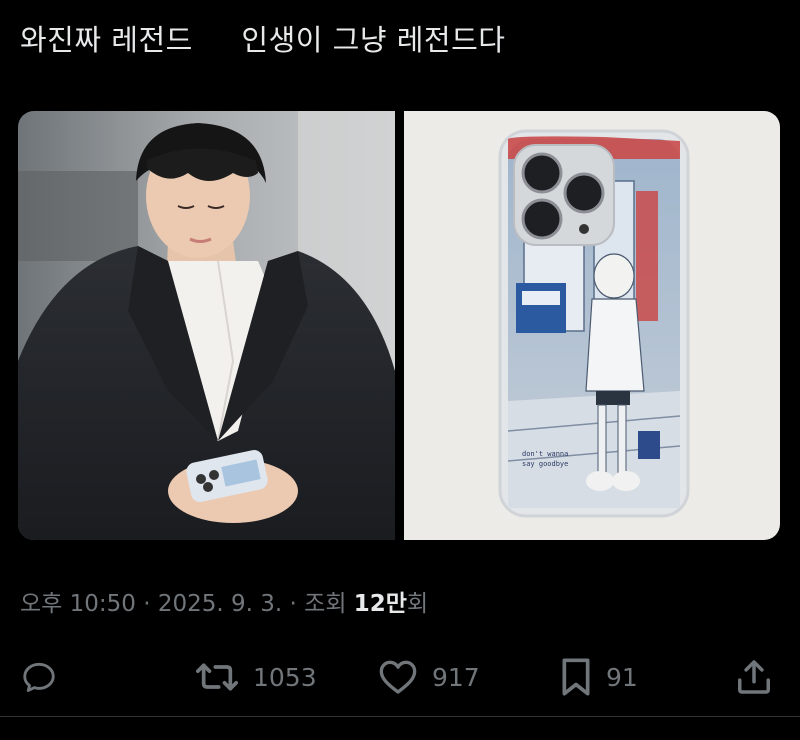 This screenshot has height=740, width=800. What do you see at coordinates (329, 604) in the screenshot?
I see `views-label: 조회` at bounding box center [329, 604].